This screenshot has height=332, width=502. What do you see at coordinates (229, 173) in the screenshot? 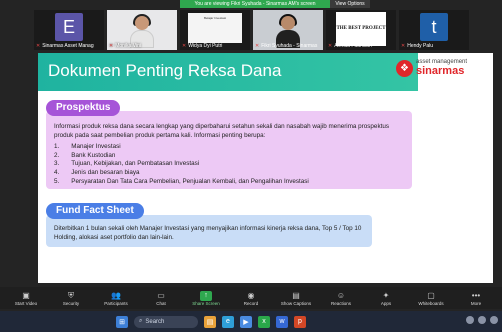
I see `list-item: 4. Jenis dan besaran biaya` at bounding box center [229, 173].